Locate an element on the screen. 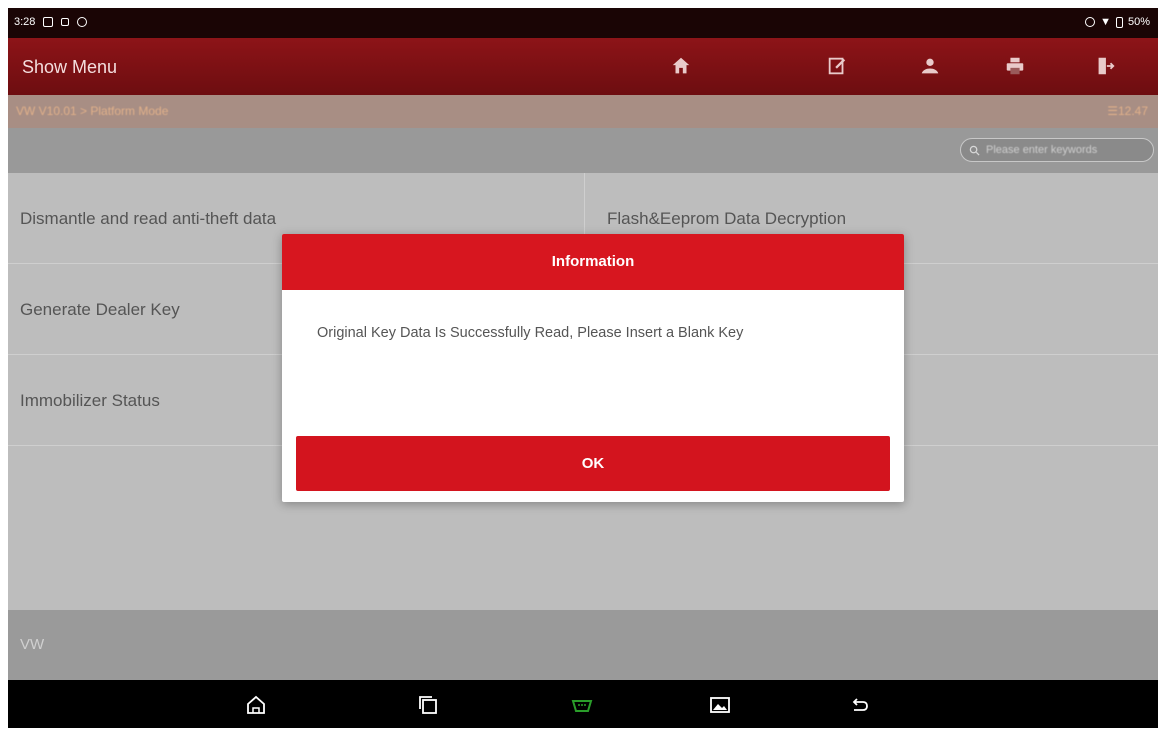 This screenshot has height=729, width=1159. page-title: Show Menu is located at coordinates (70, 67).